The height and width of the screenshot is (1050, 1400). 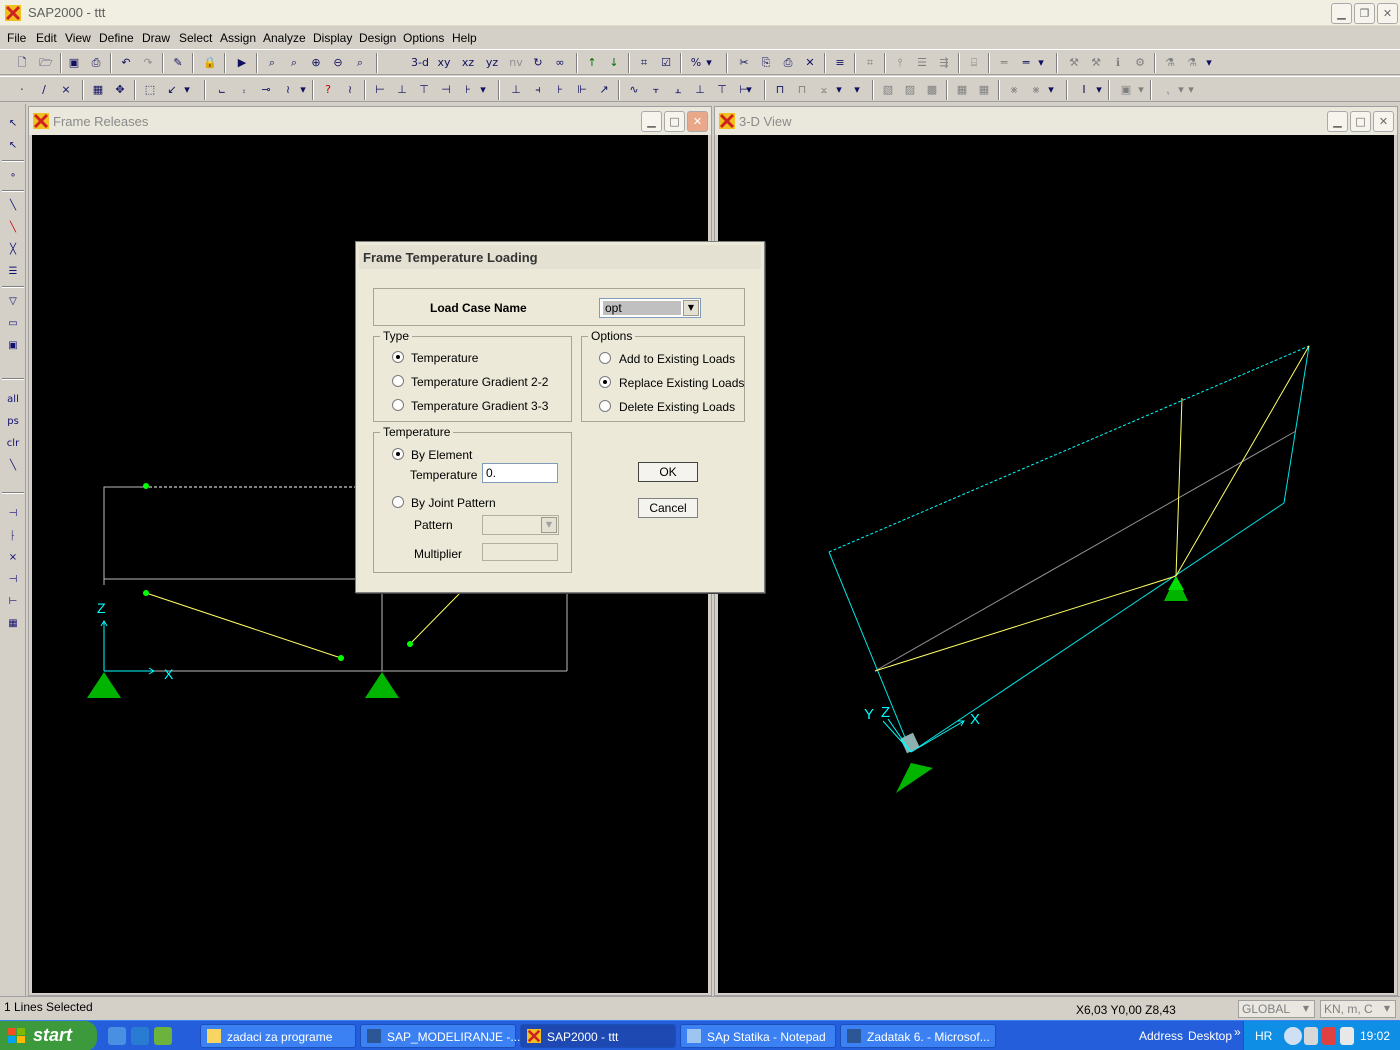 What do you see at coordinates (644, 63) in the screenshot?
I see `set-limits-icon: ⌗` at bounding box center [644, 63].